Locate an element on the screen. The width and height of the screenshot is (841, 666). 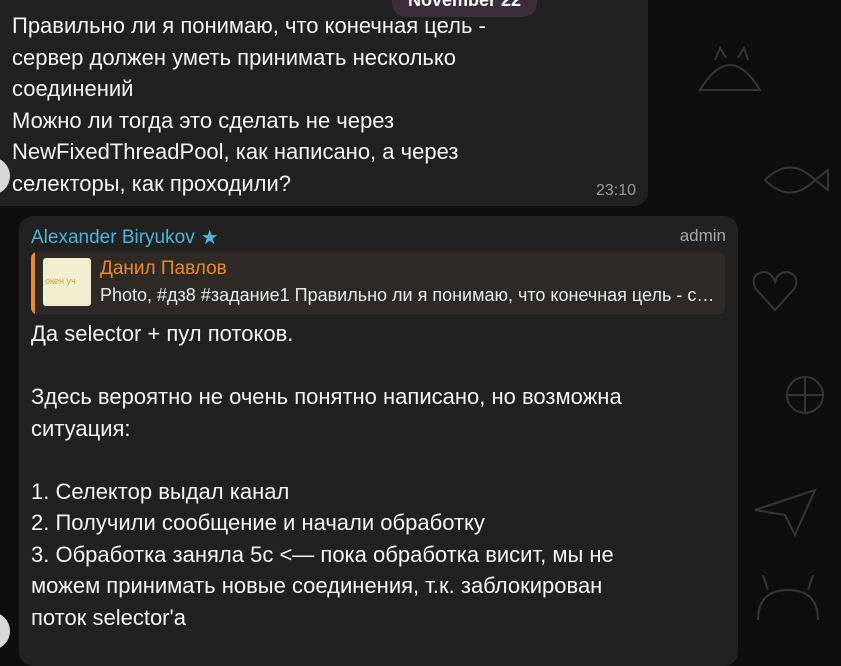
reply-thumbnail: окен уч is located at coordinates (67, 282).